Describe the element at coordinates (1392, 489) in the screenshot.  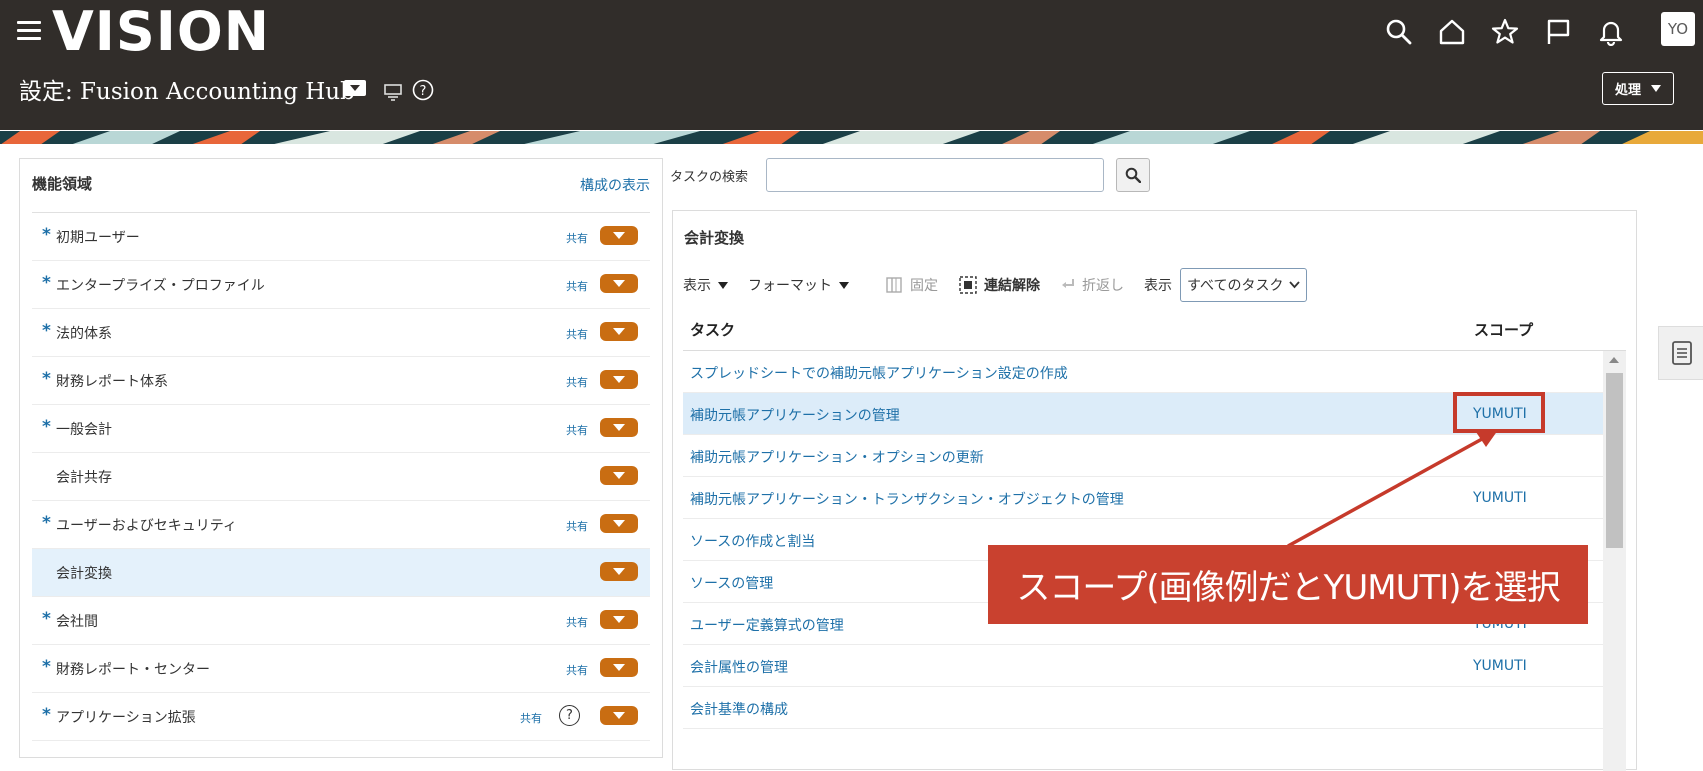
I see `annotation-arrow` at that location.